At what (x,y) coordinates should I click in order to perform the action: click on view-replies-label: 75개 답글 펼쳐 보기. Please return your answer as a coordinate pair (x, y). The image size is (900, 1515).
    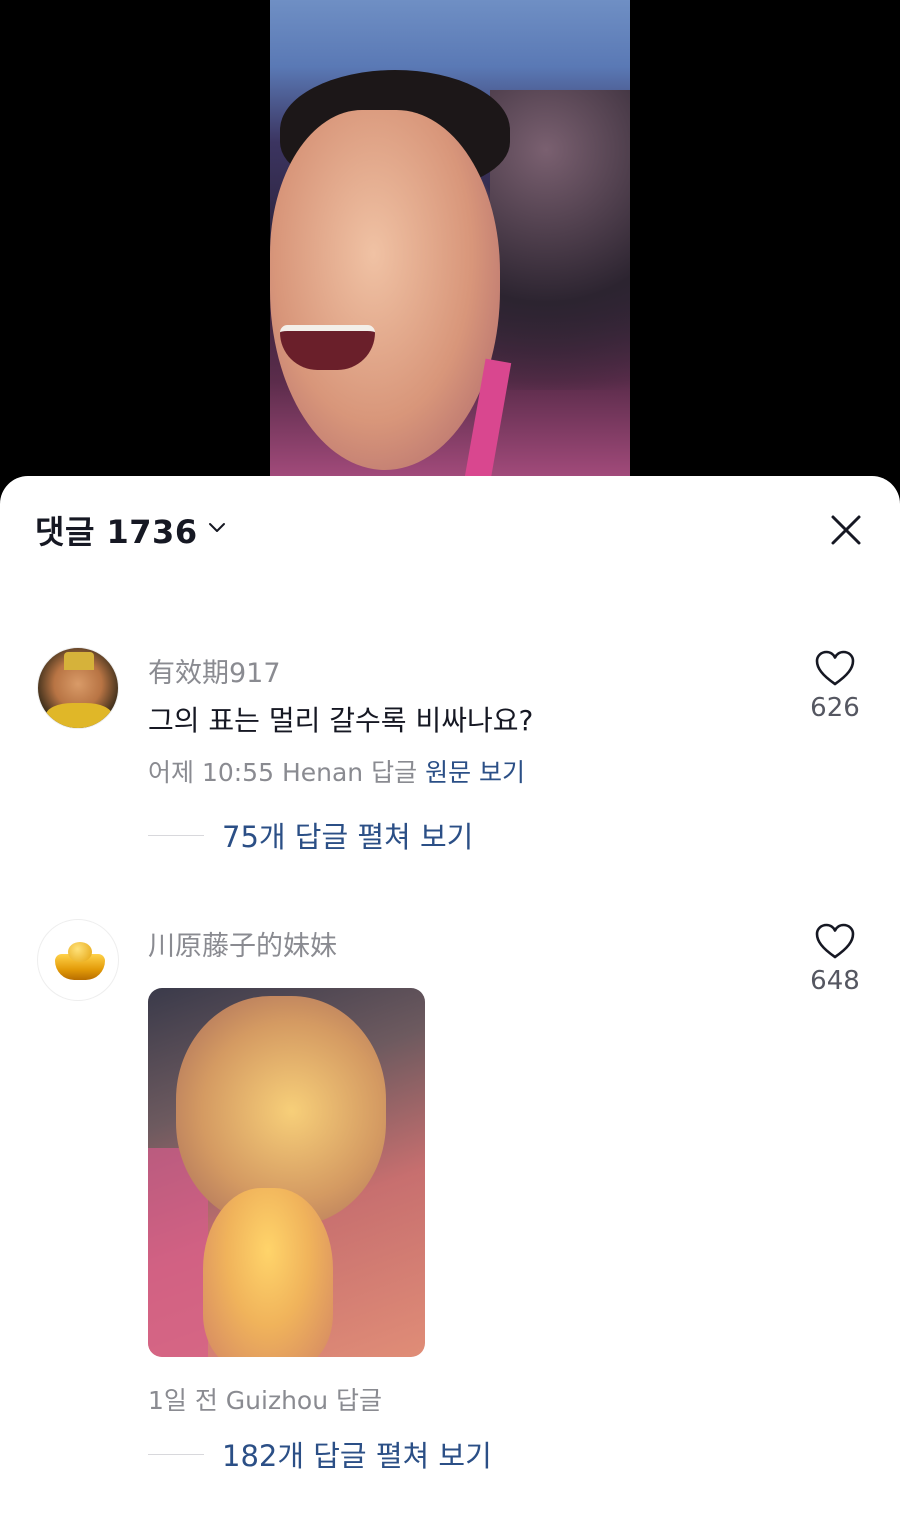
    Looking at the image, I should click on (348, 837).